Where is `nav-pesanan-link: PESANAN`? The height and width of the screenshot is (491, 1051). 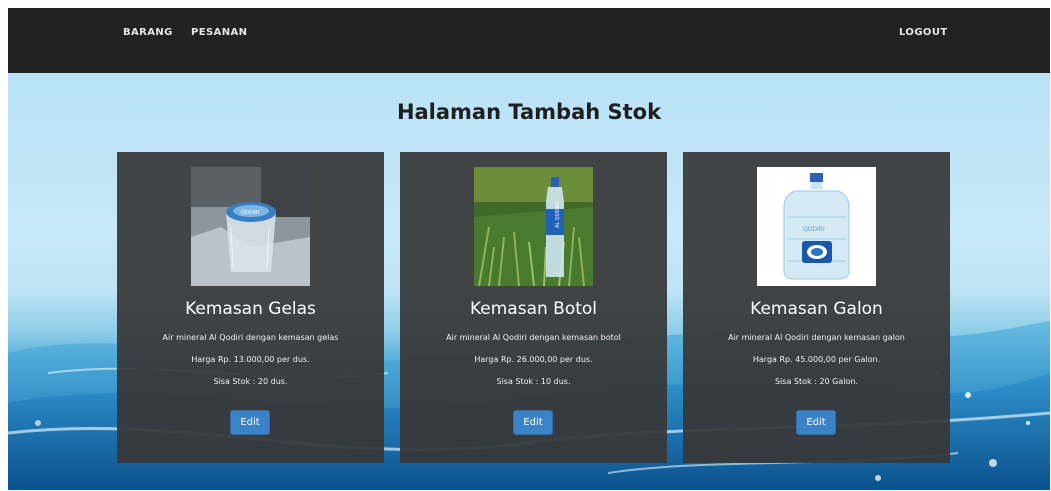 nav-pesanan-link: PESANAN is located at coordinates (219, 32).